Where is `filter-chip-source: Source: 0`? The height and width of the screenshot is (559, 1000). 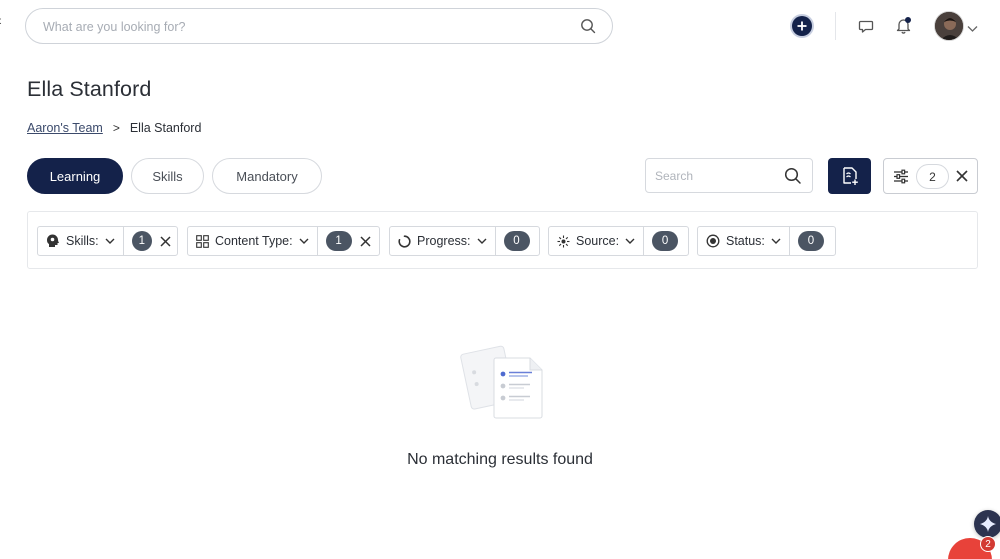 filter-chip-source: Source: 0 is located at coordinates (618, 241).